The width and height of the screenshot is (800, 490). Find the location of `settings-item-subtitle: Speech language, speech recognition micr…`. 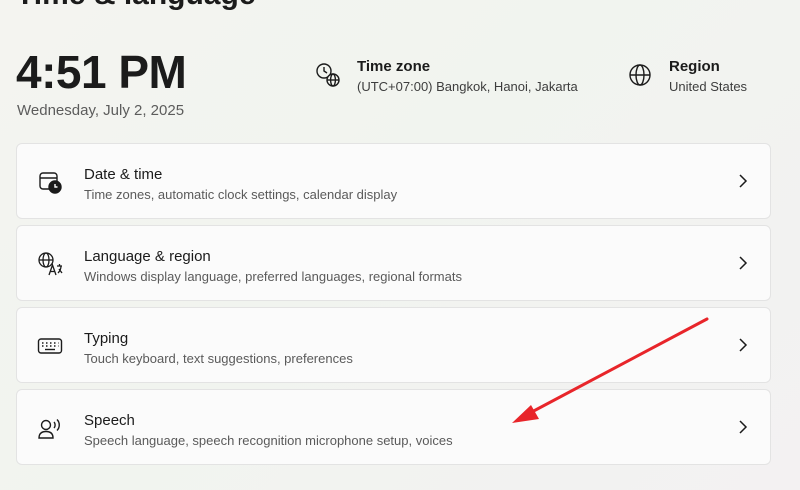

settings-item-subtitle: Speech language, speech recognition micr… is located at coordinates (268, 440).